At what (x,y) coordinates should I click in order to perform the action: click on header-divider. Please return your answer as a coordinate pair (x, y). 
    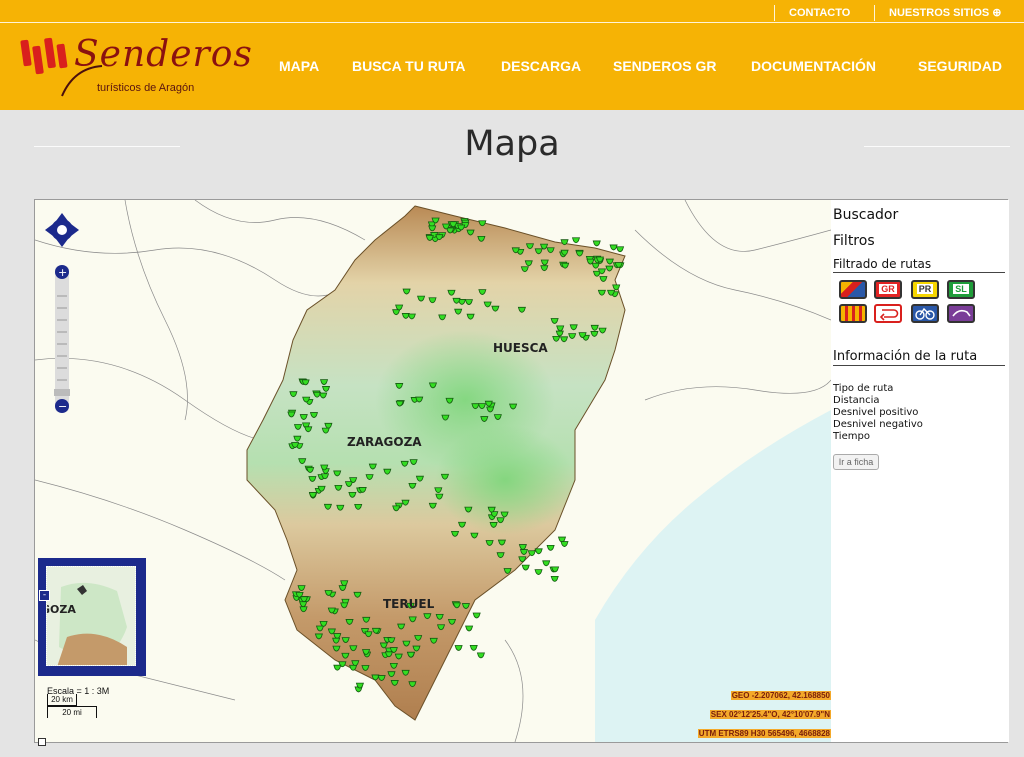
    Looking at the image, I should click on (512, 22).